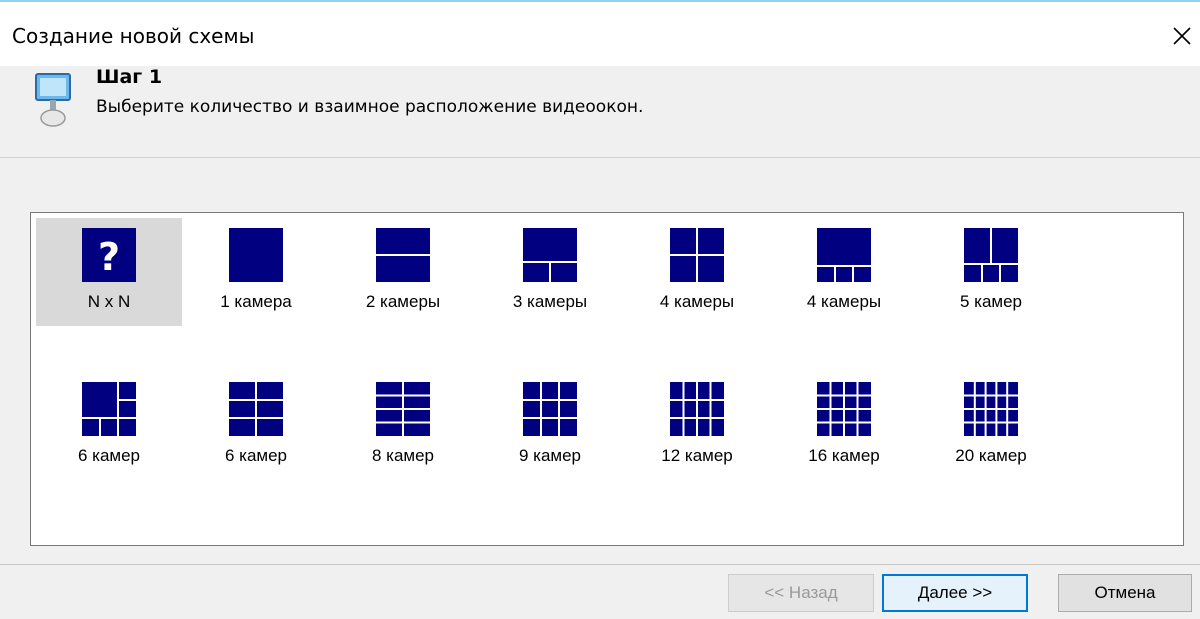 The height and width of the screenshot is (619, 1200). What do you see at coordinates (991, 409) in the screenshot?
I see `layout-20-icon` at bounding box center [991, 409].